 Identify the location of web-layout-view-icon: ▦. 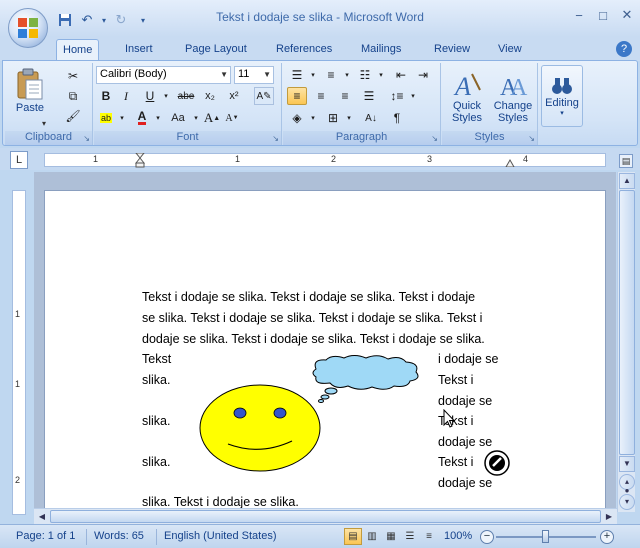
(391, 536).